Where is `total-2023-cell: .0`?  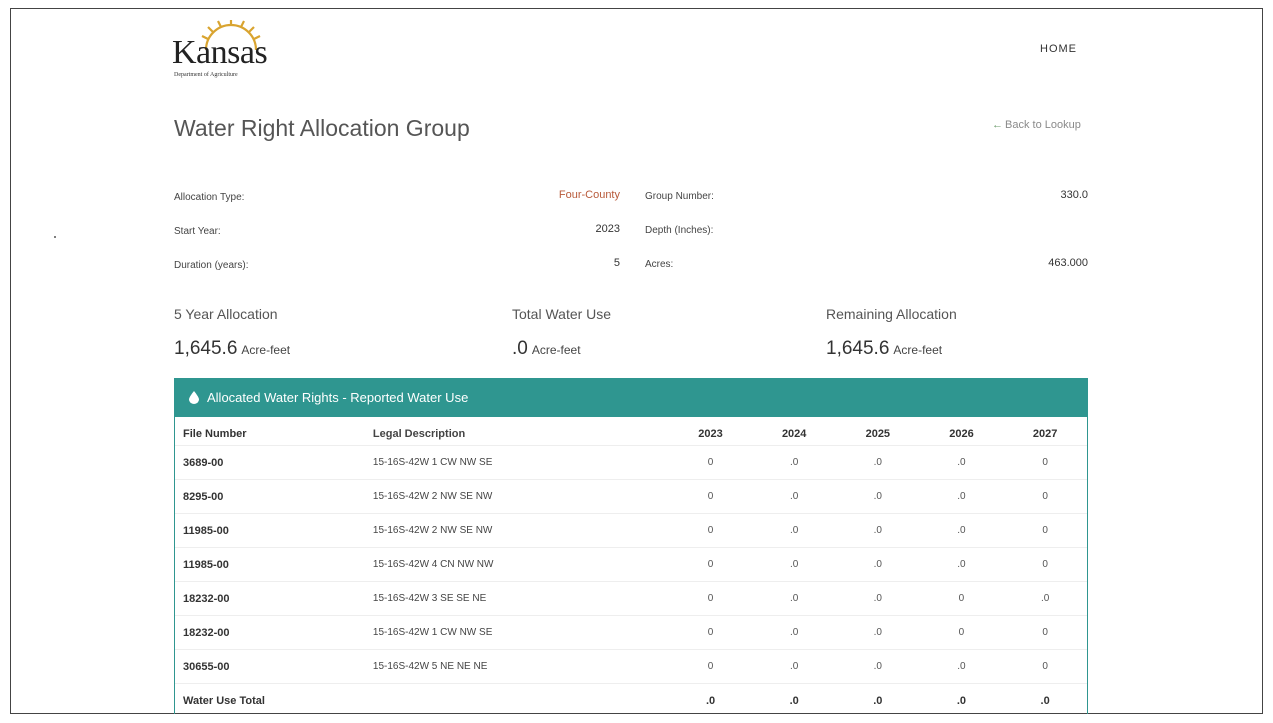
total-2023-cell: .0 is located at coordinates (710, 700).